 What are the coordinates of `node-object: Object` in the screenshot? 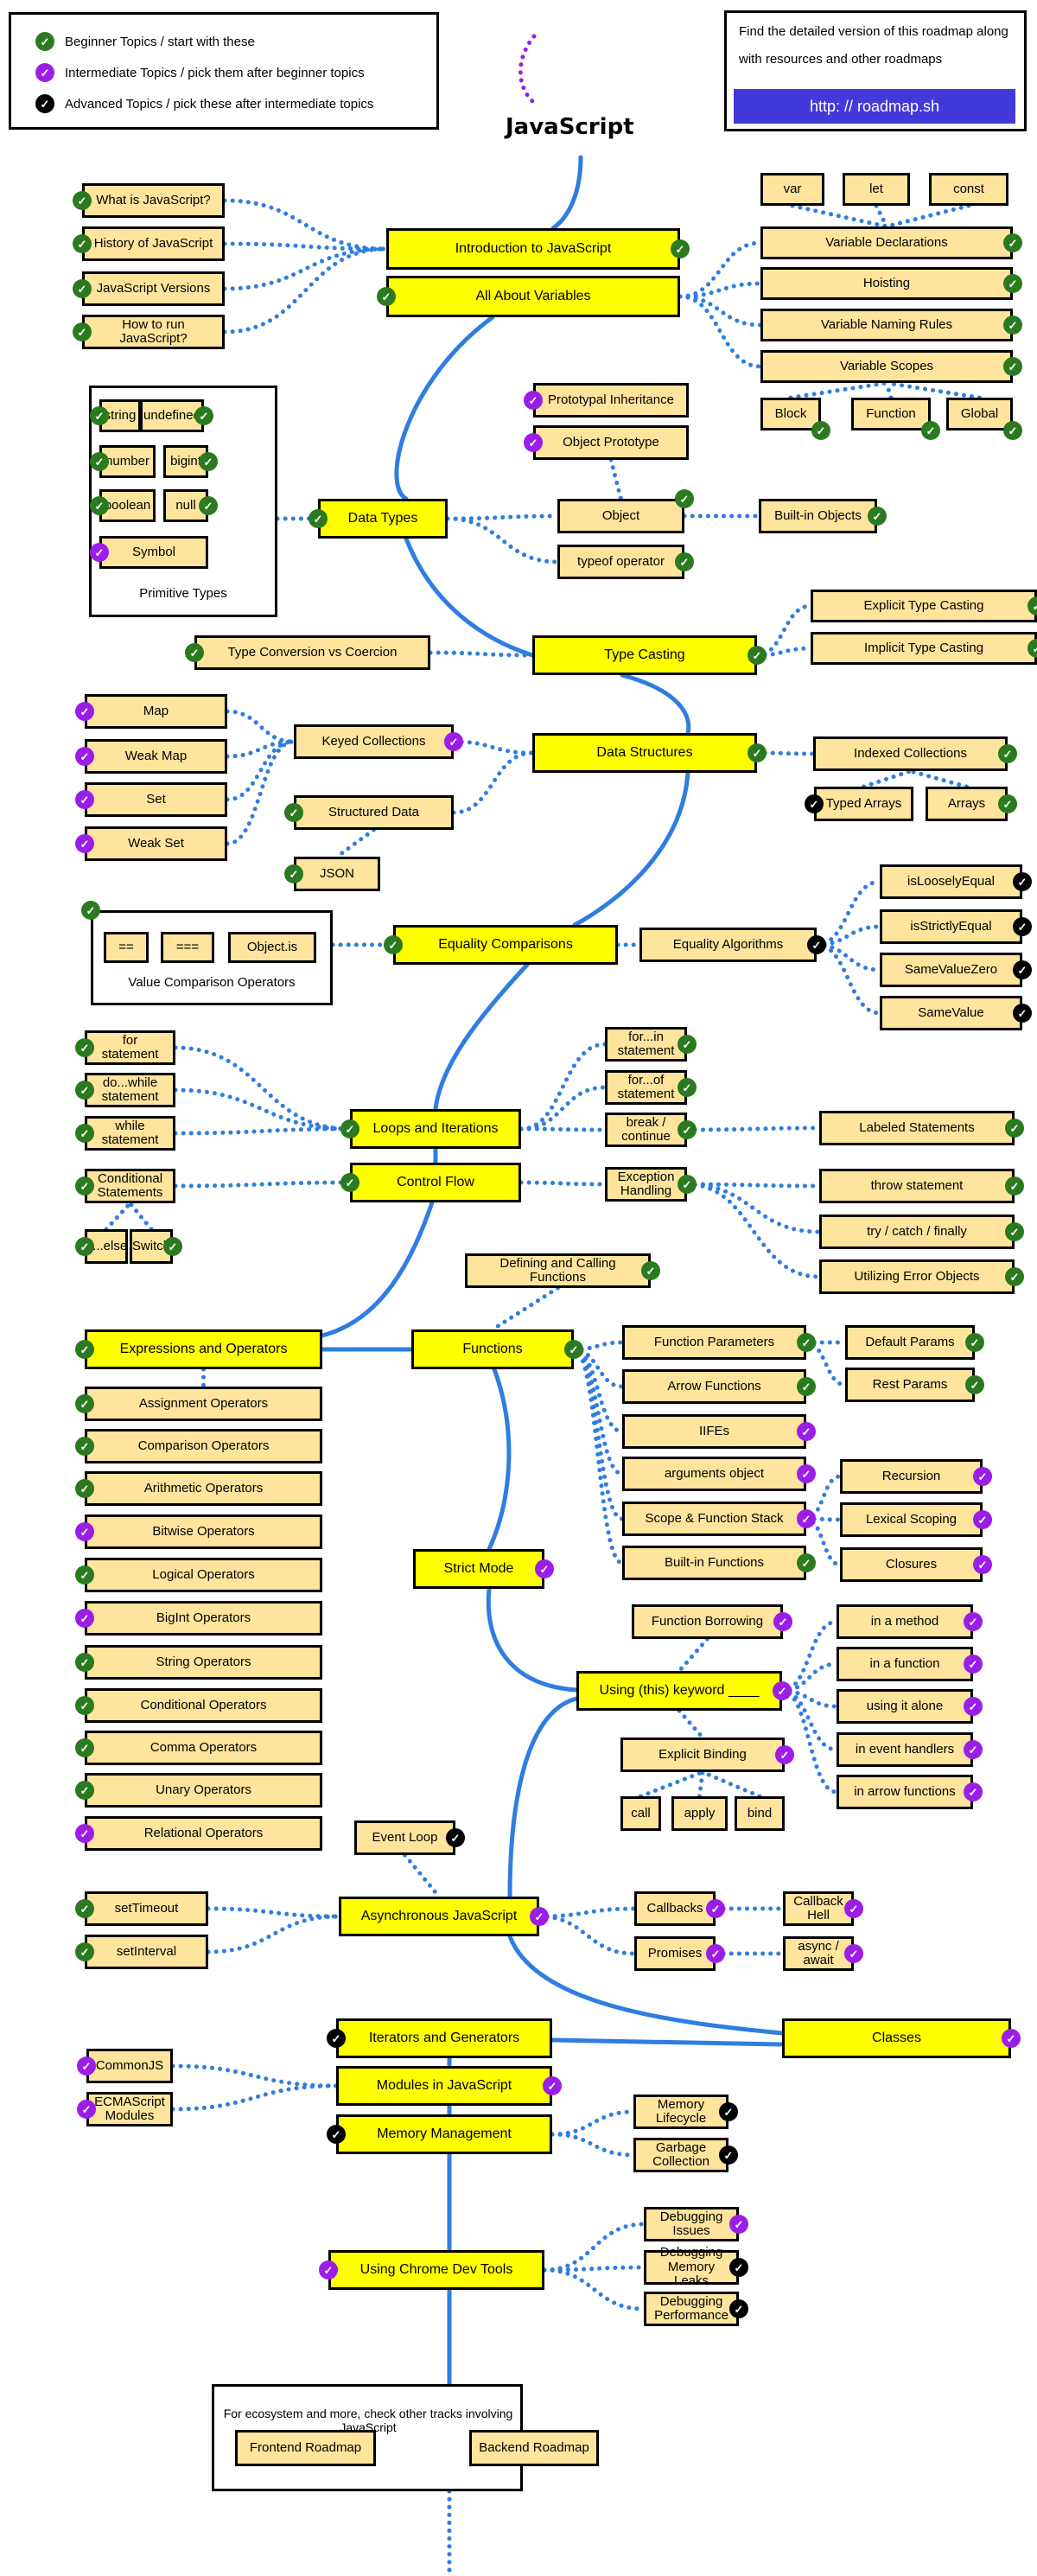 It's located at (620, 516).